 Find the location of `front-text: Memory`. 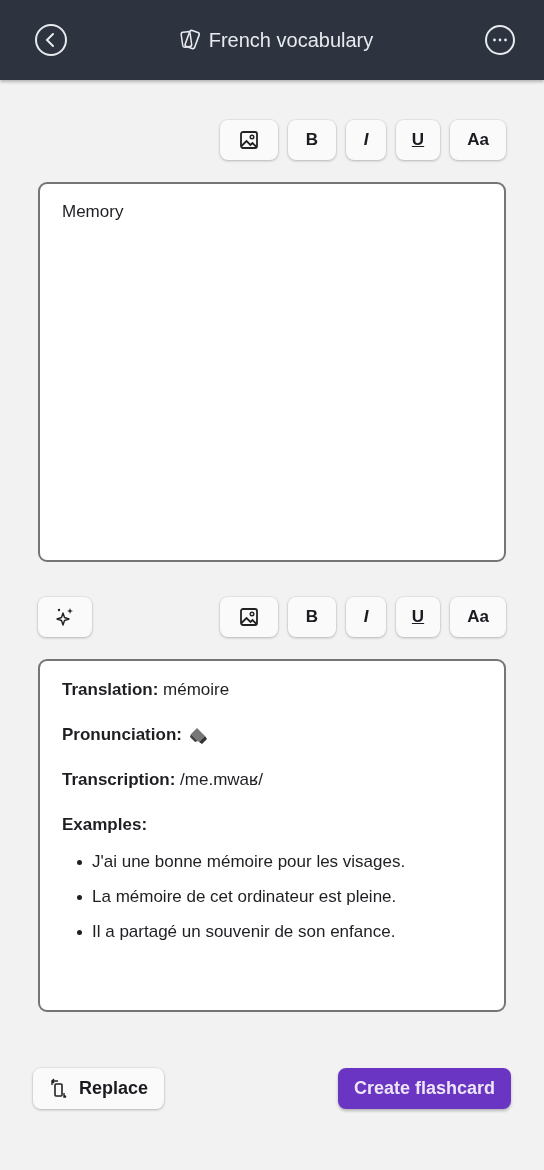

front-text: Memory is located at coordinates (93, 211).